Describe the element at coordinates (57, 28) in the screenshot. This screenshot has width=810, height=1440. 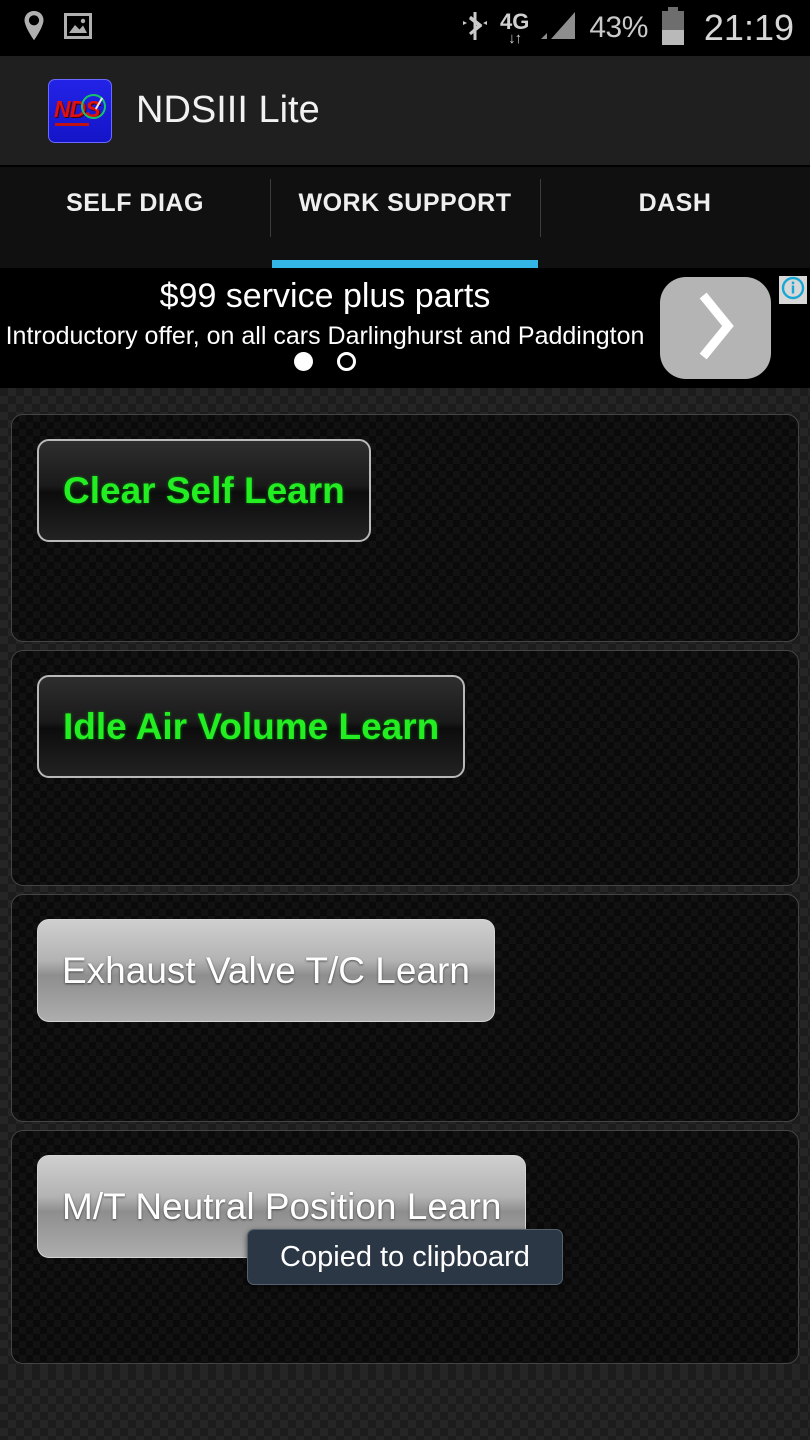
I see `status-bar-left` at that location.